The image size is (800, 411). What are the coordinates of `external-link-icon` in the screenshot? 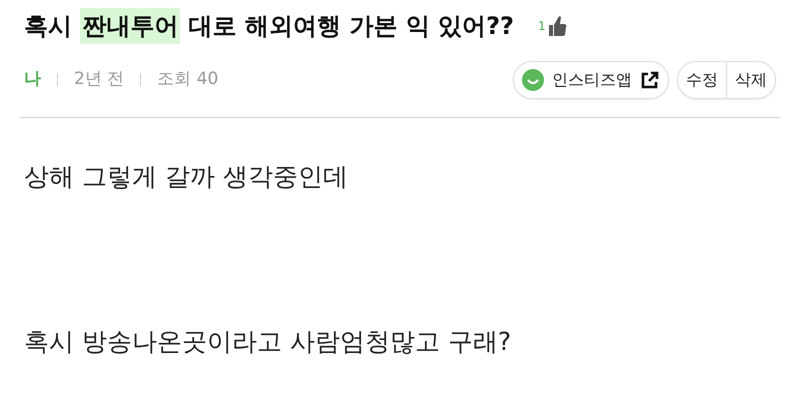 It's located at (650, 80).